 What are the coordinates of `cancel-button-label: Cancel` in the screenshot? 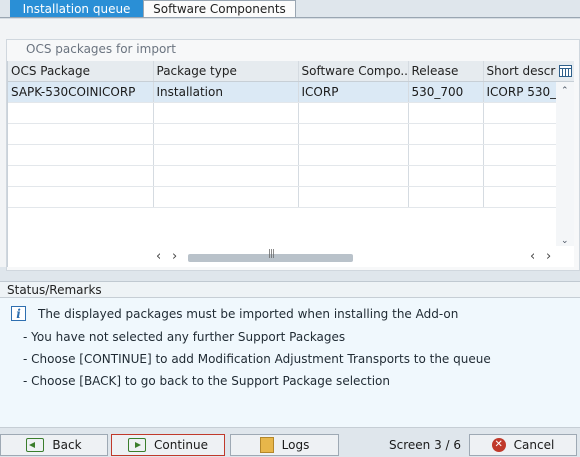 It's located at (534, 445).